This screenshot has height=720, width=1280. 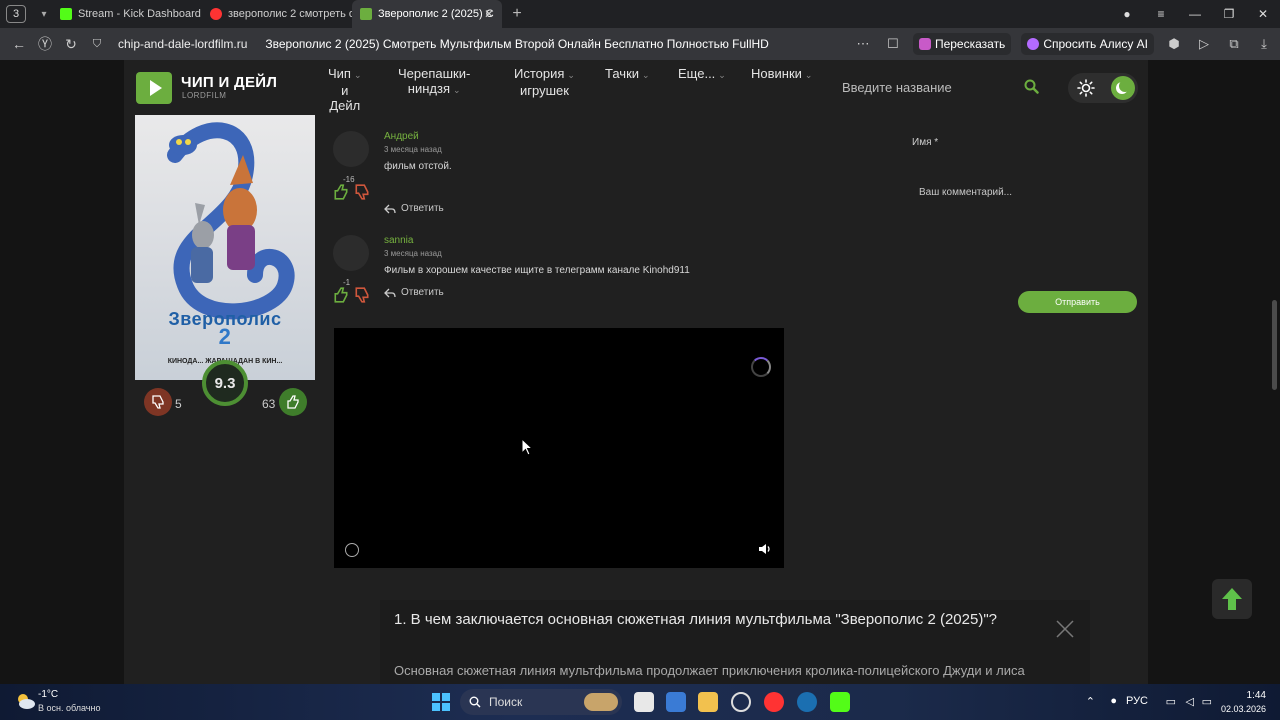 What do you see at coordinates (1274, 345) in the screenshot?
I see `page-scrollbar` at bounding box center [1274, 345].